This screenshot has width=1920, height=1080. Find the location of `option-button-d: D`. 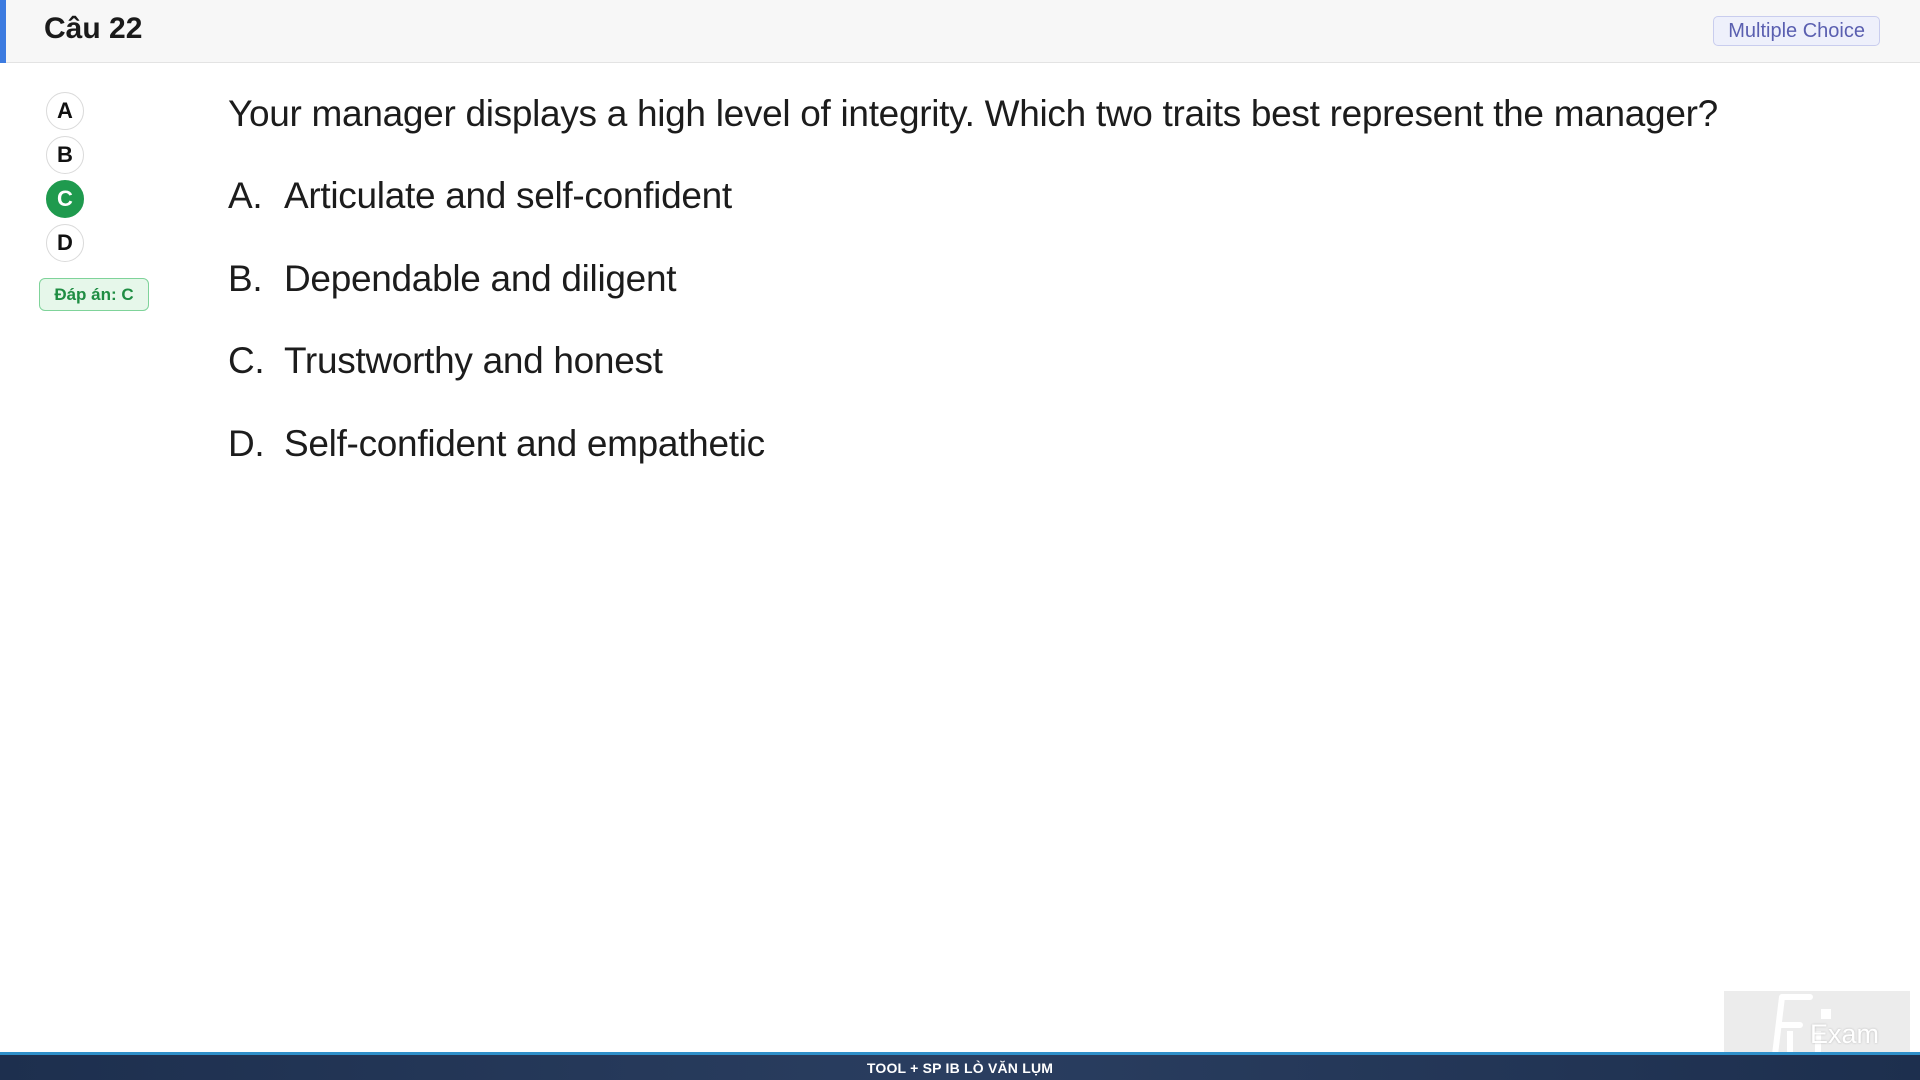

option-button-d: D is located at coordinates (65, 243).